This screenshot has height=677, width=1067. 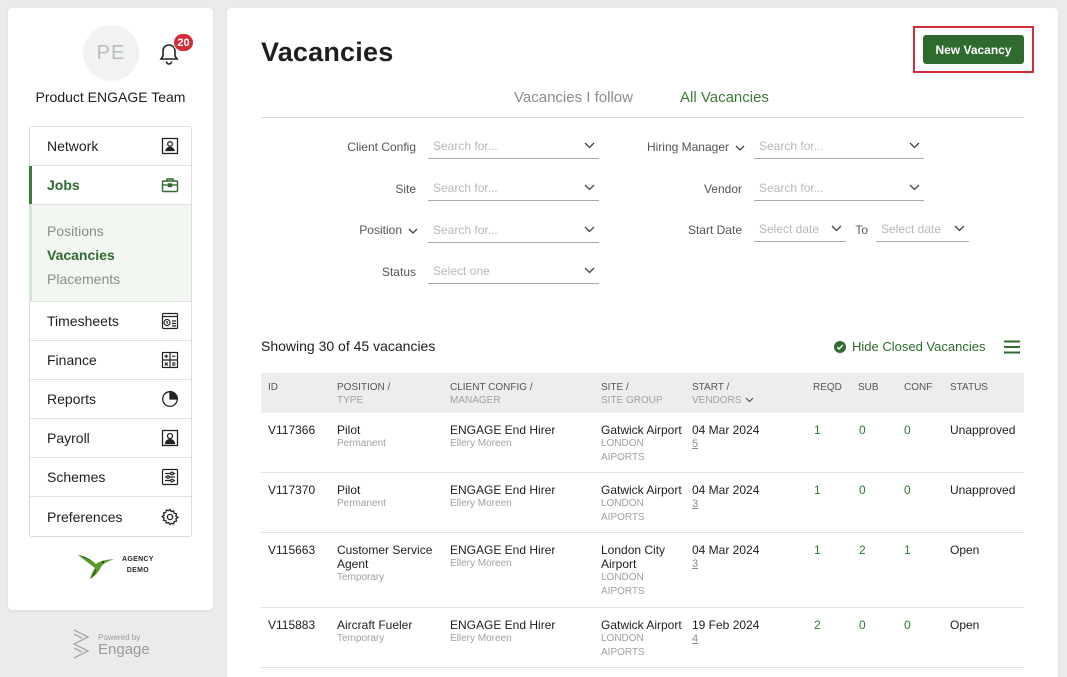 I want to click on start-date-input: Select date, so click(x=800, y=229).